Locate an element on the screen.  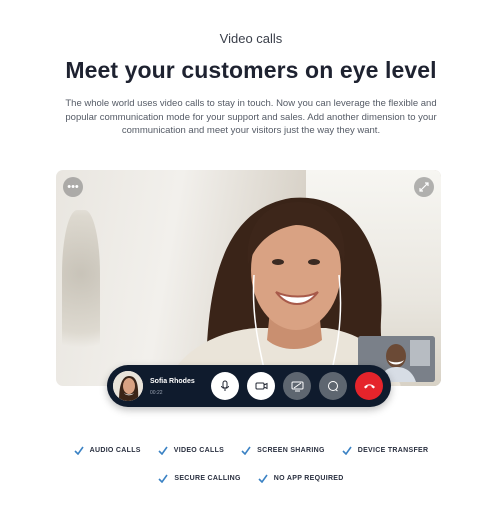
avatar is located at coordinates (128, 386).